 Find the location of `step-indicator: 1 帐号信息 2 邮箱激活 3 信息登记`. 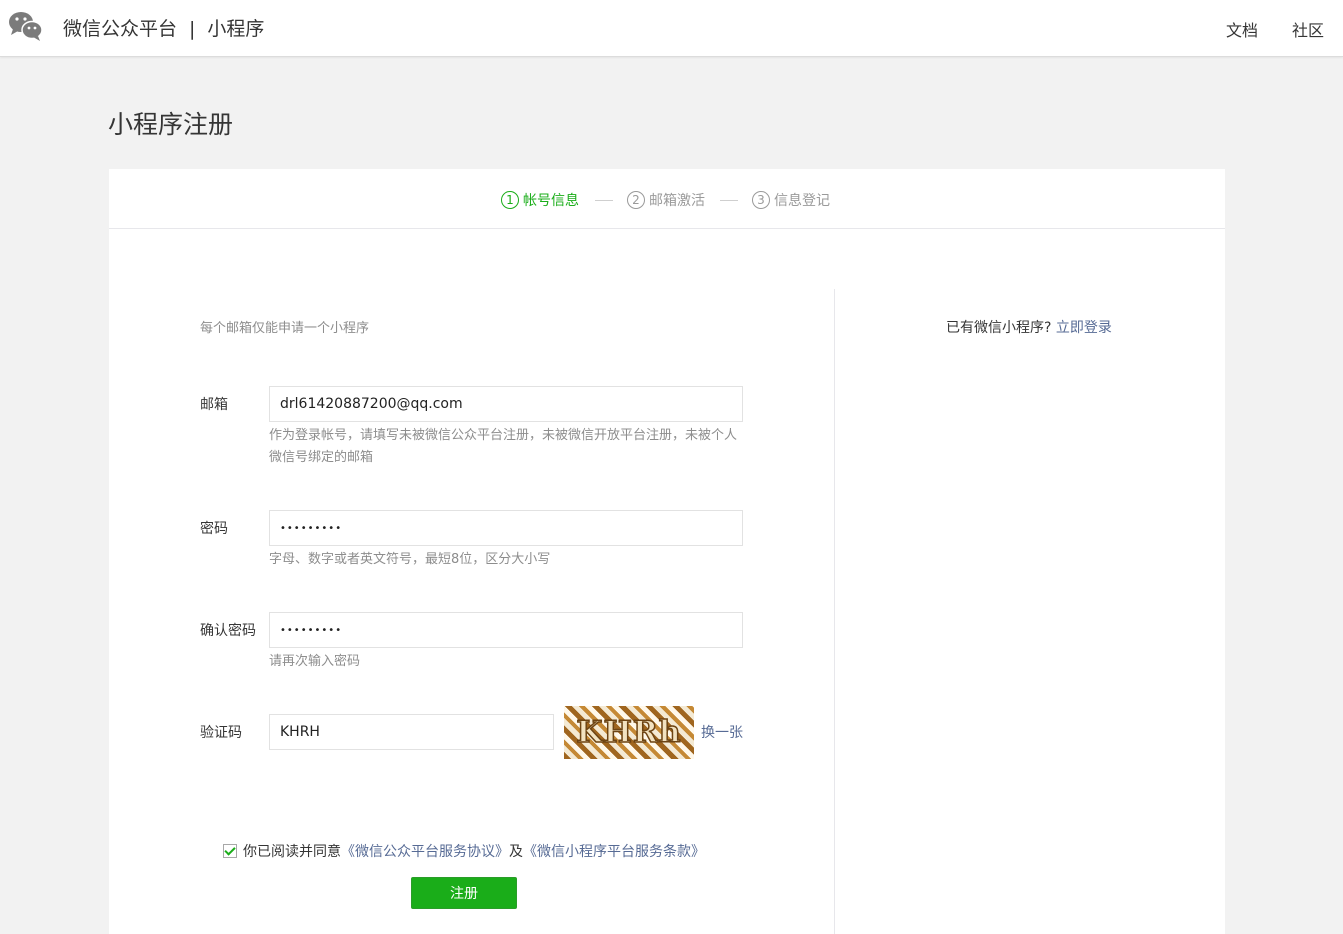

step-indicator: 1 帐号信息 2 邮箱激活 3 信息登记 is located at coordinates (667, 199).